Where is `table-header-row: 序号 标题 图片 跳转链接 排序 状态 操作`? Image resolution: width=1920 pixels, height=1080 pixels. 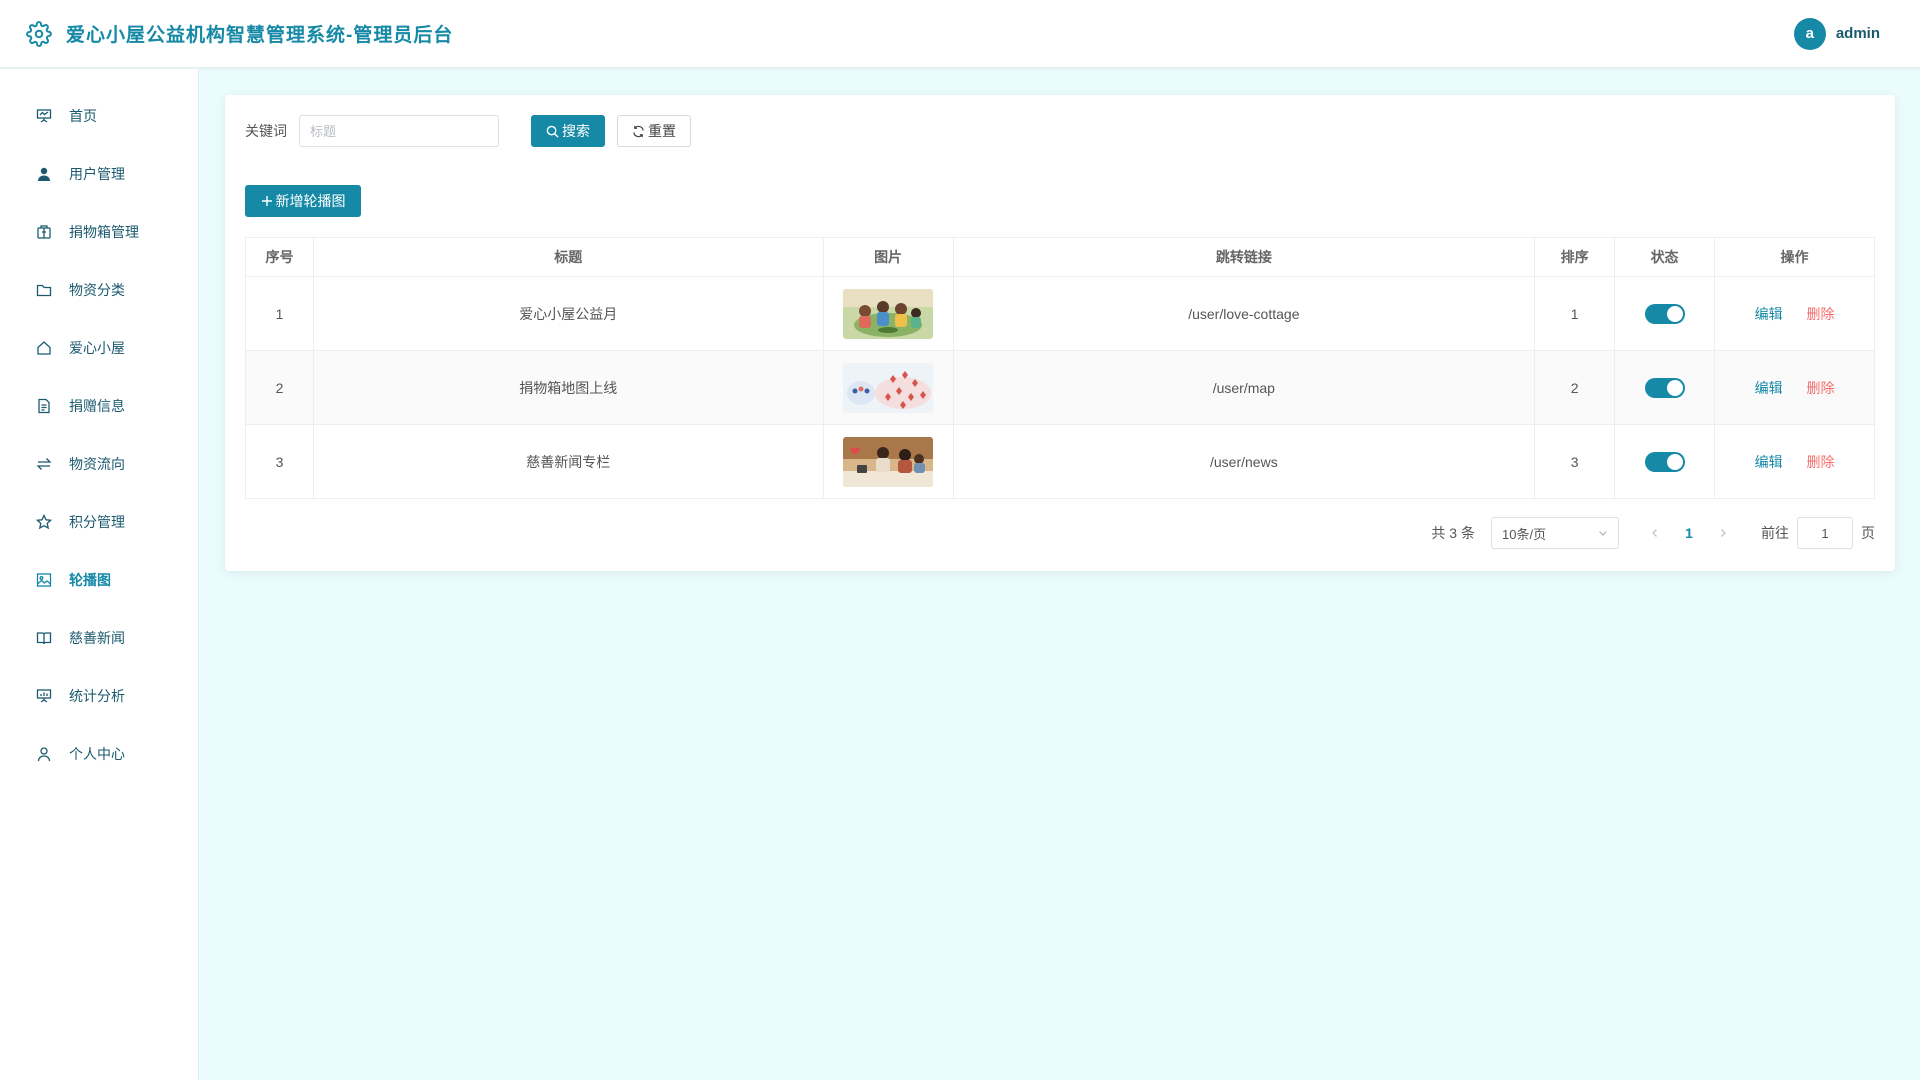
table-header-row: 序号 标题 图片 跳转链接 排序 状态 操作 is located at coordinates (1060, 257).